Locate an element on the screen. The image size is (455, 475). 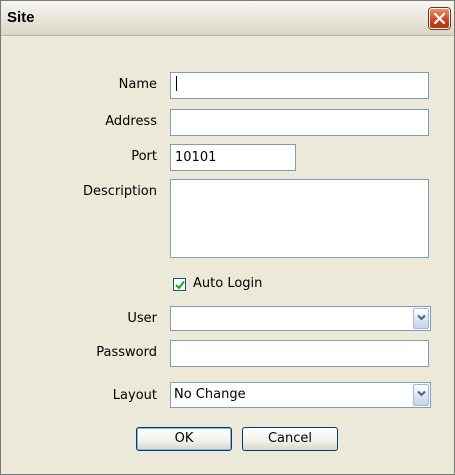
layout-dropdown-button is located at coordinates (421, 395).